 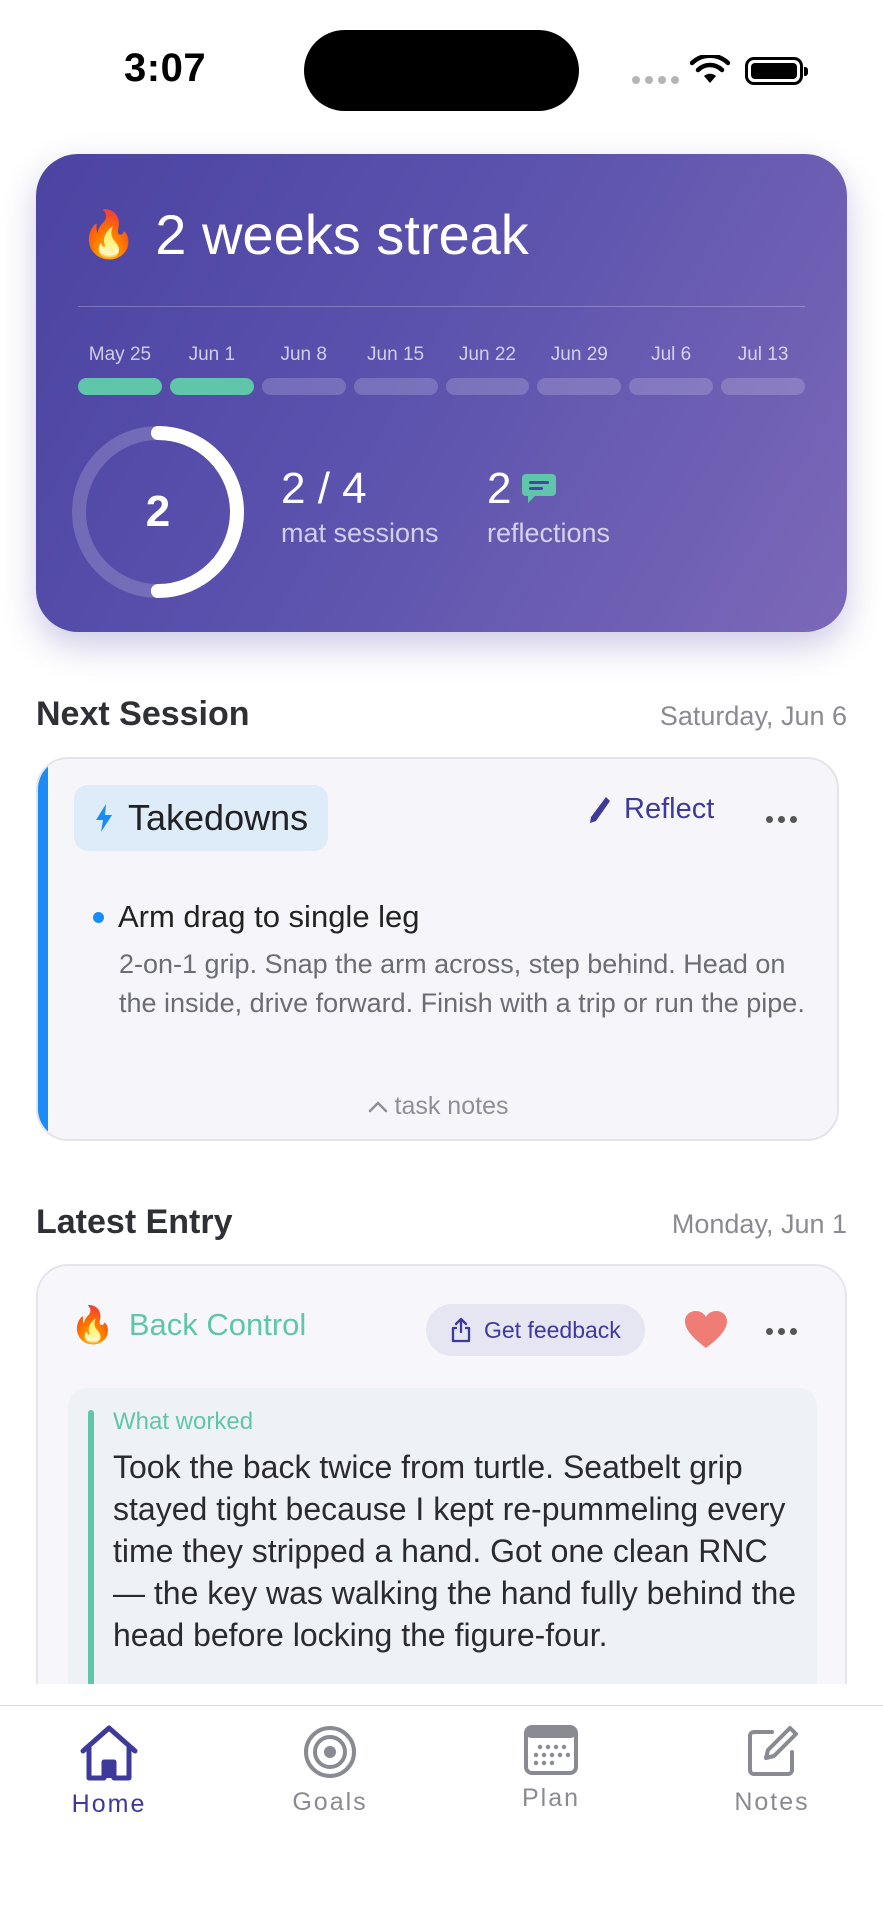 What do you see at coordinates (396, 354) in the screenshot?
I see `week-label: Jun 15` at bounding box center [396, 354].